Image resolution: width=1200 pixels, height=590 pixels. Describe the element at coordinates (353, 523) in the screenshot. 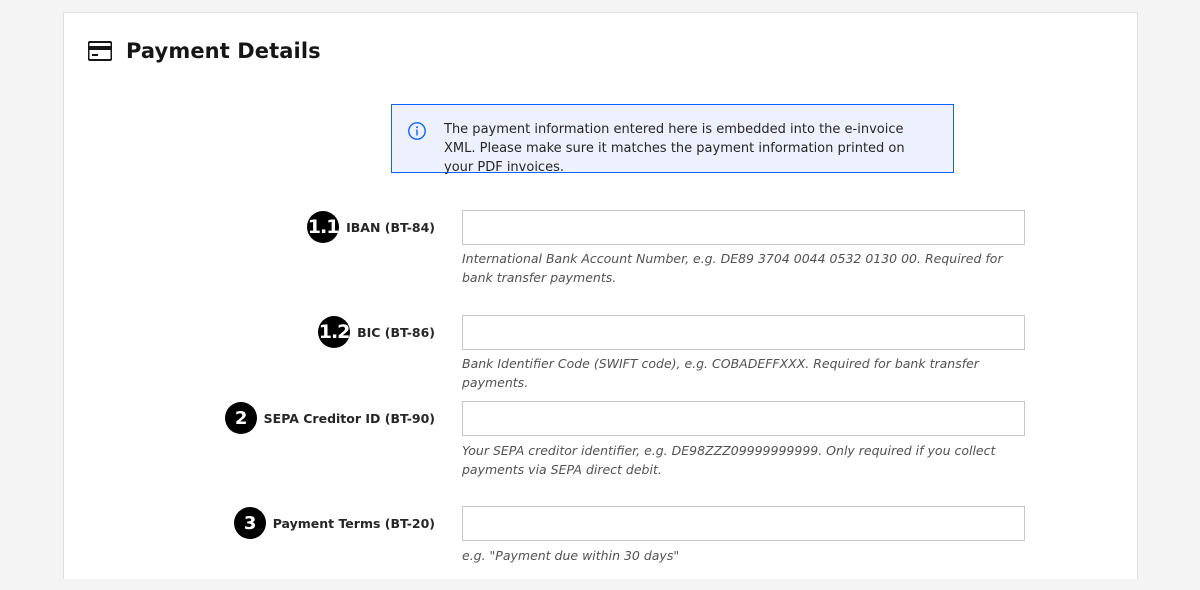

I see `payment-terms-label: Payment Terms (BT-20)` at that location.